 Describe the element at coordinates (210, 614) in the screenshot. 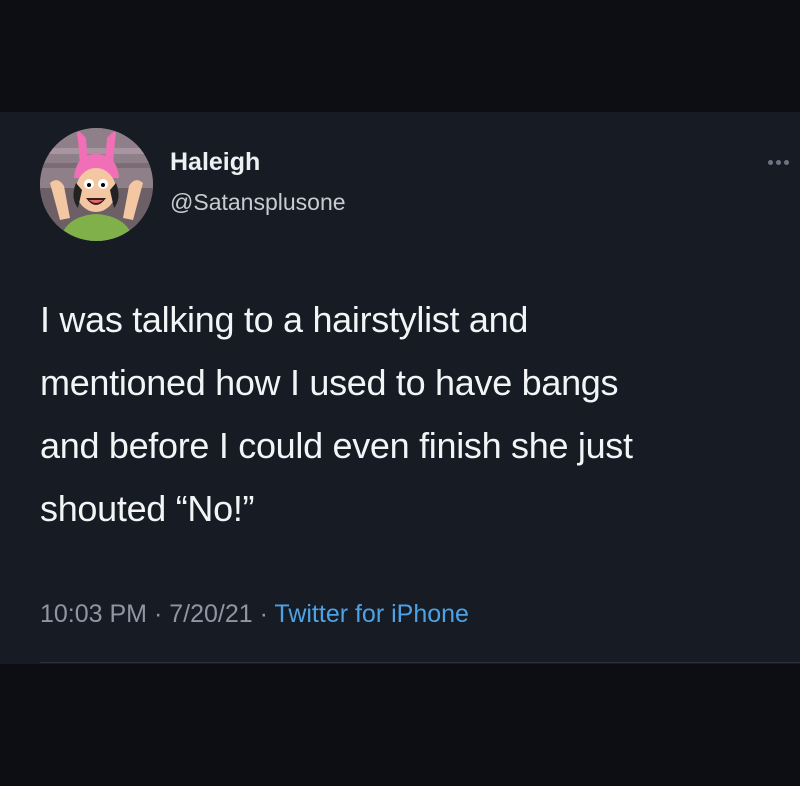

I see `tweet-date: 7/20/21` at that location.